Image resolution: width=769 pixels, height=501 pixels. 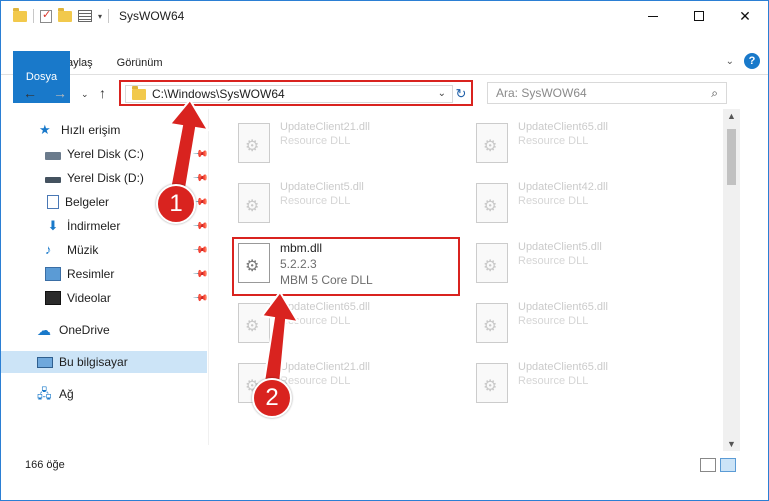 I want to click on sidebar-item-label: Videolar, so click(x=89, y=298).